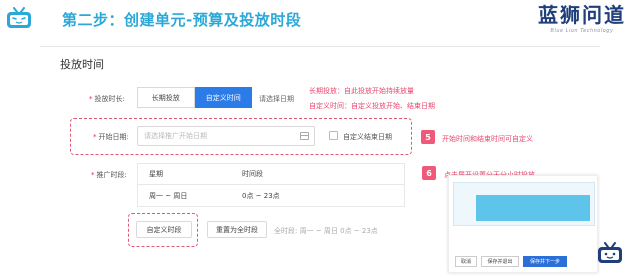  I want to click on cell-weekday: 周一 ~ 周日, so click(168, 195).